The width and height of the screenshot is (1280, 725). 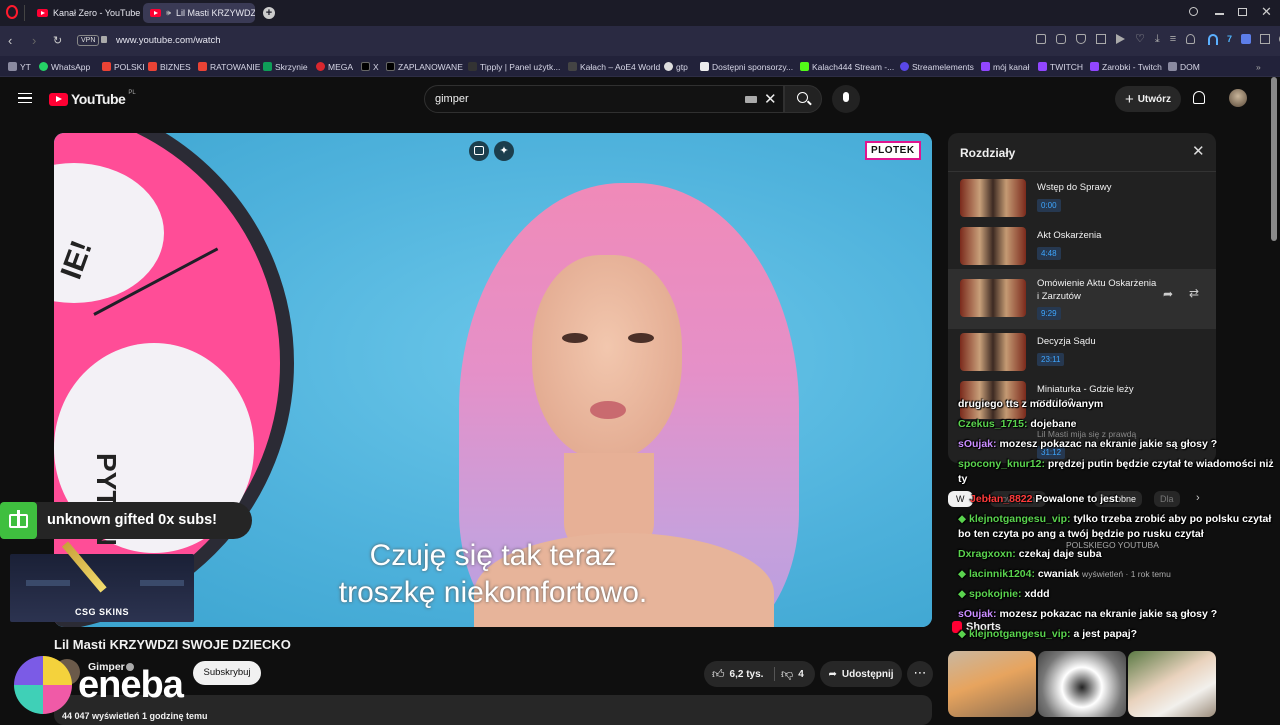 I want to click on bookmark-mega: MEGA, so click(x=334, y=66).